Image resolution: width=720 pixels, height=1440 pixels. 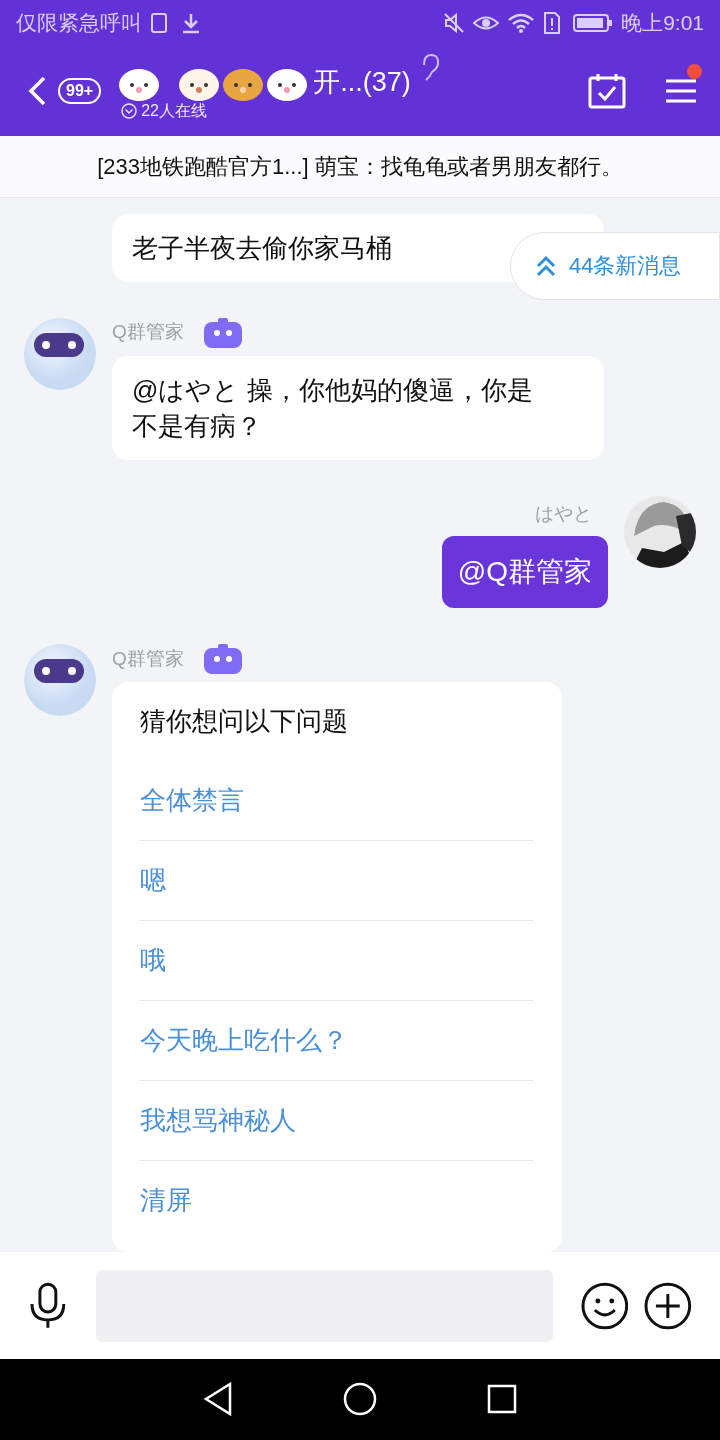 I want to click on pinned-banner: [233地铁跑酷官方1...] 萌宝：找龟龟或者男朋友都行。, so click(x=360, y=167).